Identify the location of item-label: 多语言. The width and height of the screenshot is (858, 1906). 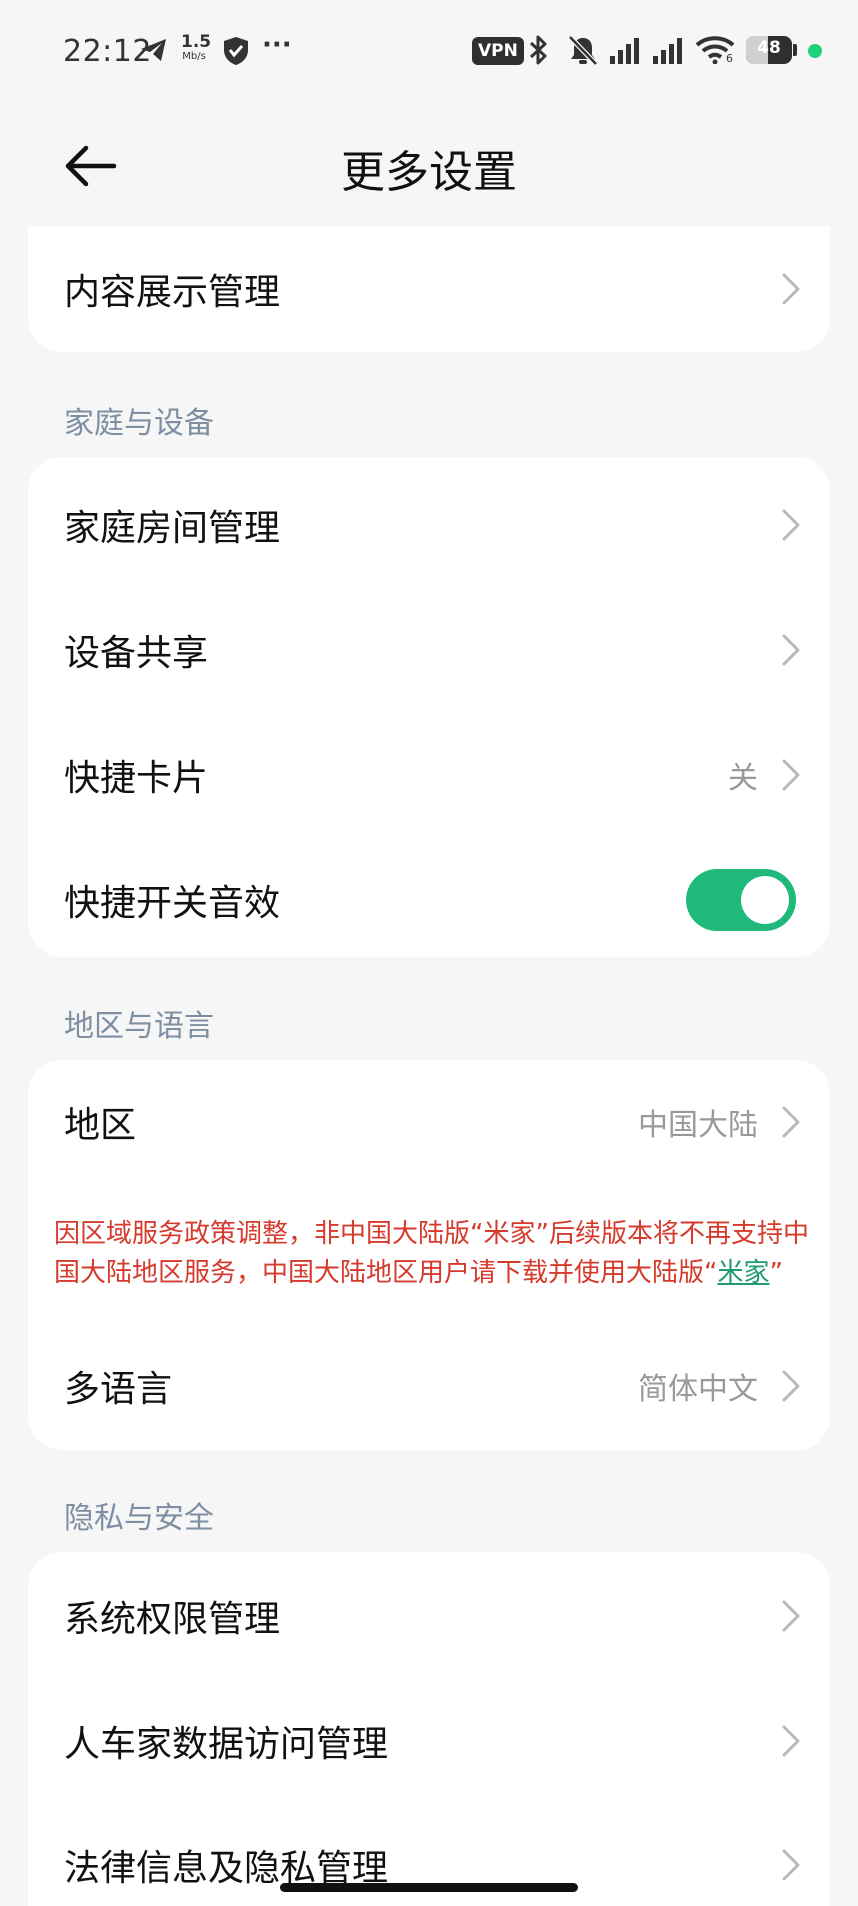
(118, 1389).